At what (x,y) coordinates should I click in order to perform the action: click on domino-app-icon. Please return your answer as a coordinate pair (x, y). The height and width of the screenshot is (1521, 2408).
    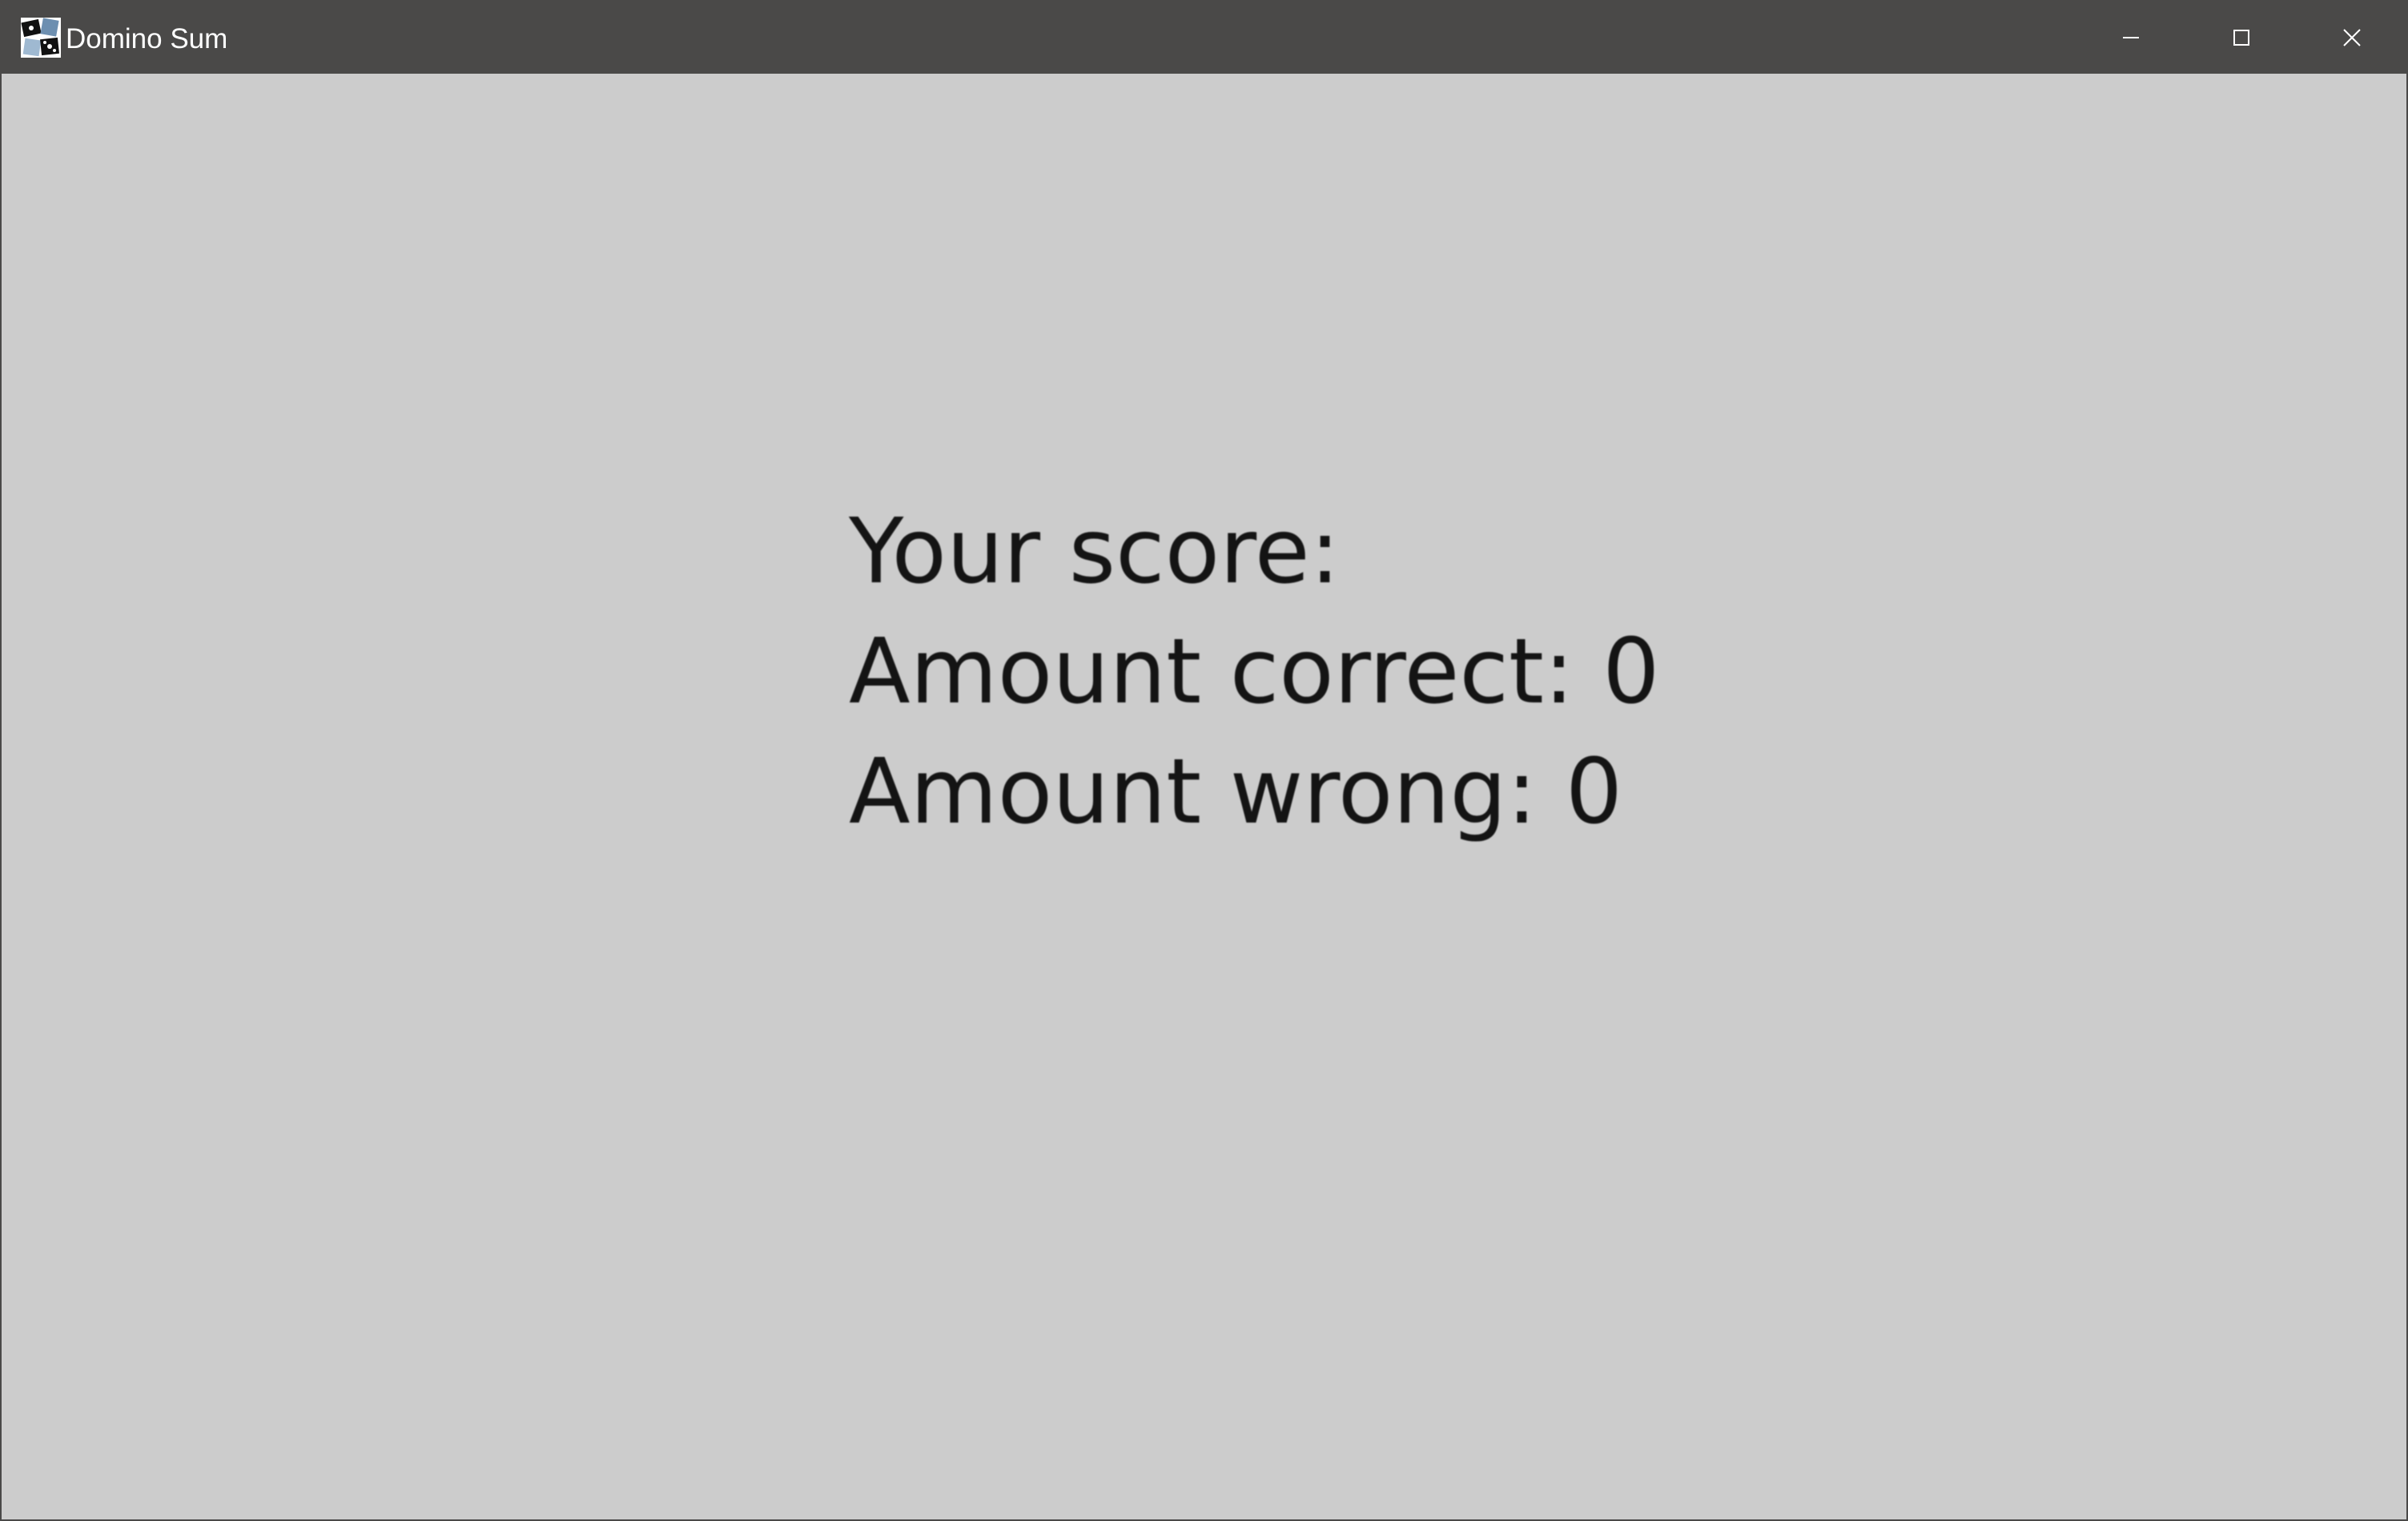
    Looking at the image, I should click on (41, 38).